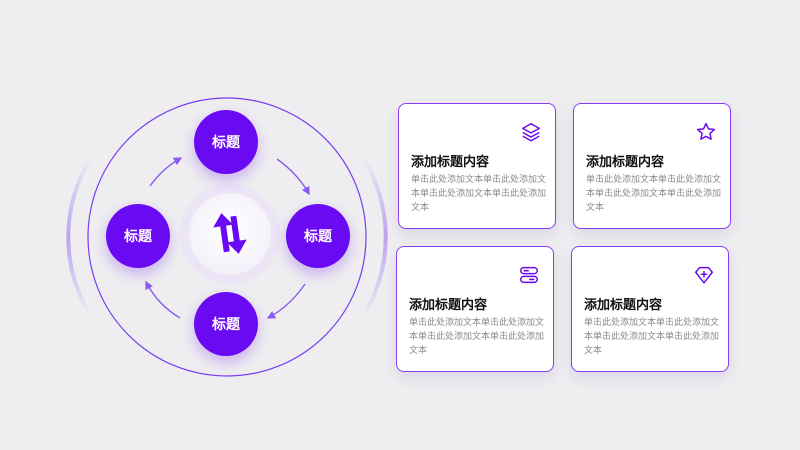 The width and height of the screenshot is (800, 450). Describe the element at coordinates (704, 275) in the screenshot. I see `diamond-plus-icon` at that location.